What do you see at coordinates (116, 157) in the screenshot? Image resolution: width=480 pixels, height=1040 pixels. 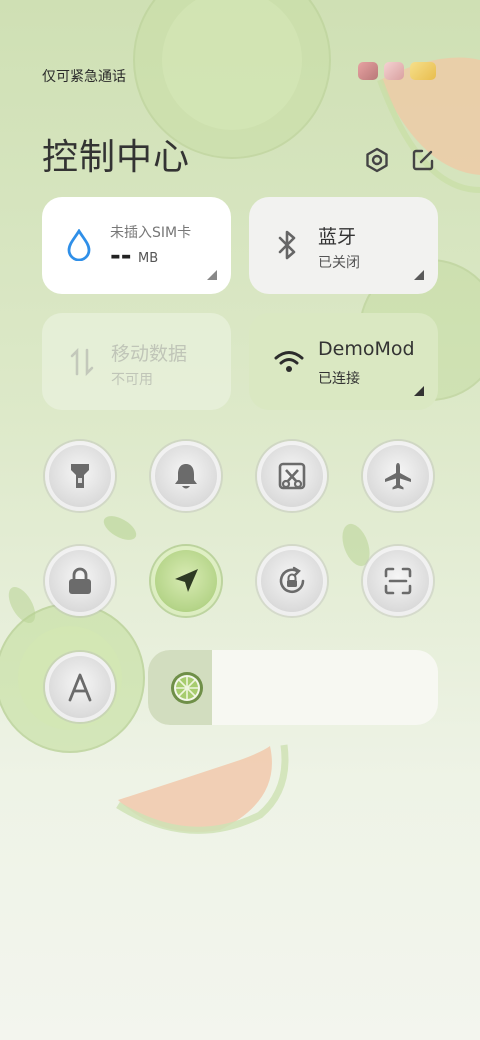 I see `page-title: 控制中心` at bounding box center [116, 157].